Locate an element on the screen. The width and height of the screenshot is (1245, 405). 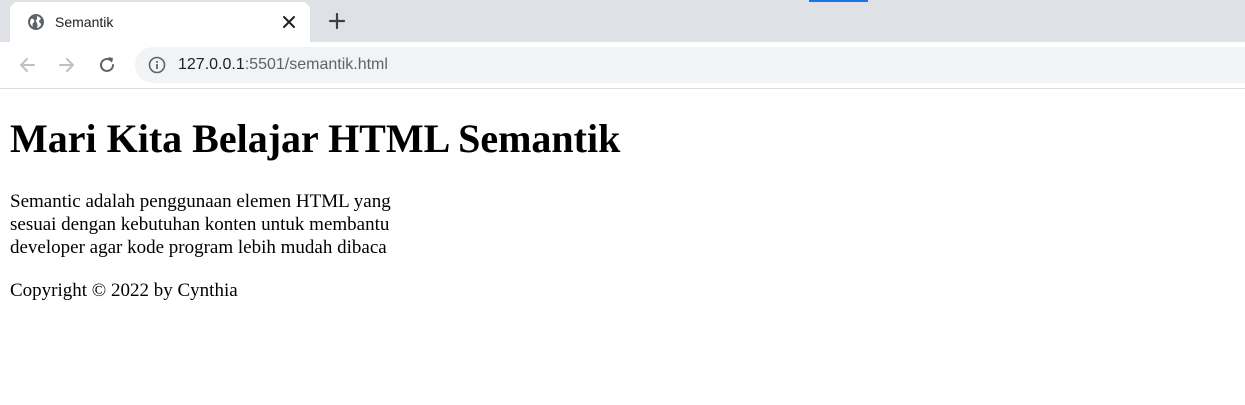
page-heading: Mari Kita Belajar HTML Semantik is located at coordinates (315, 138).